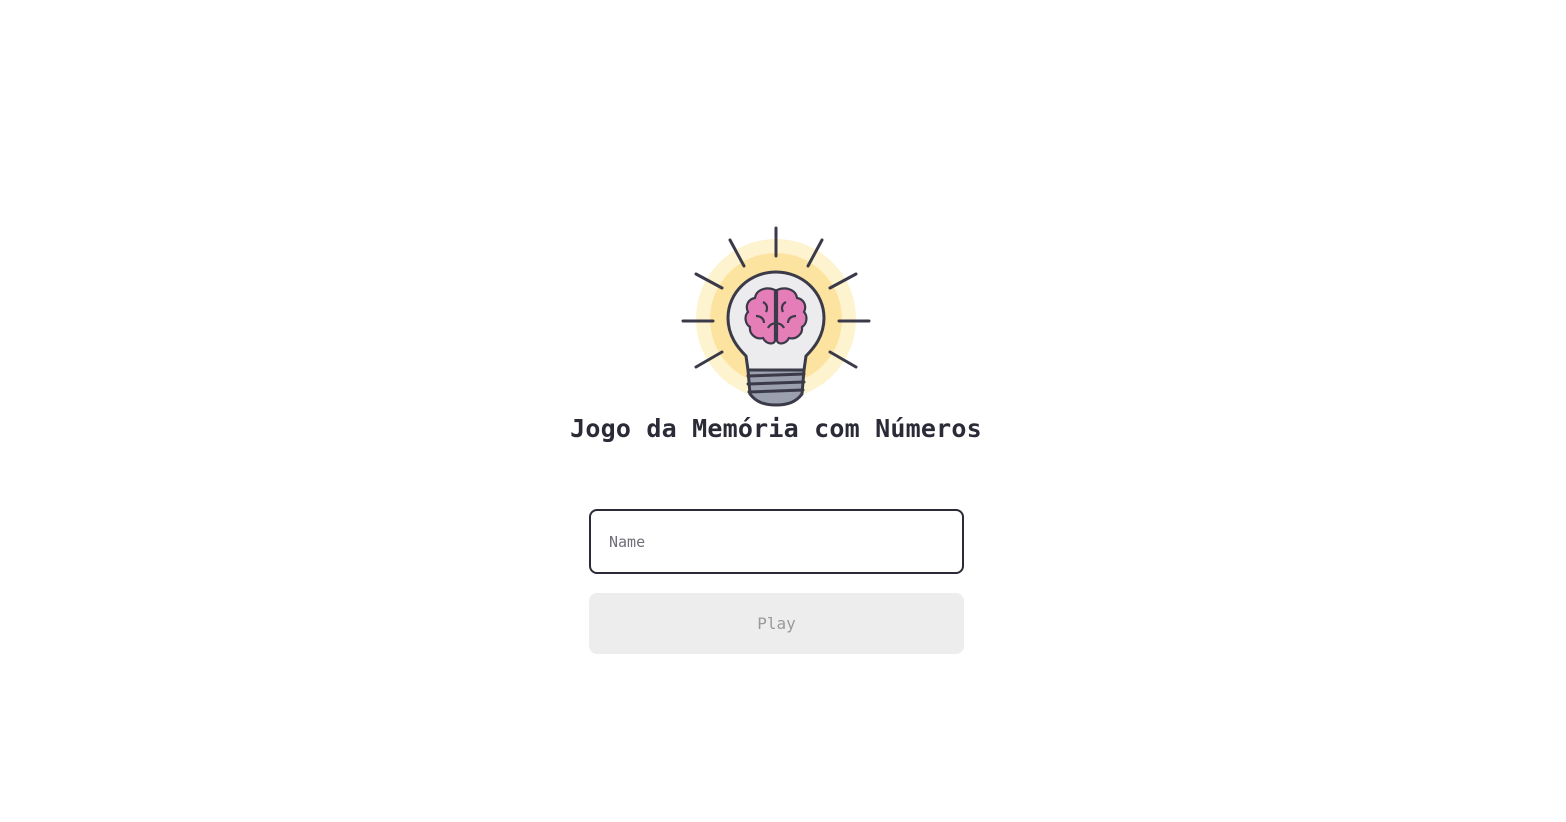 The width and height of the screenshot is (1566, 822). I want to click on lightbulb-brain-icon, so click(776, 316).